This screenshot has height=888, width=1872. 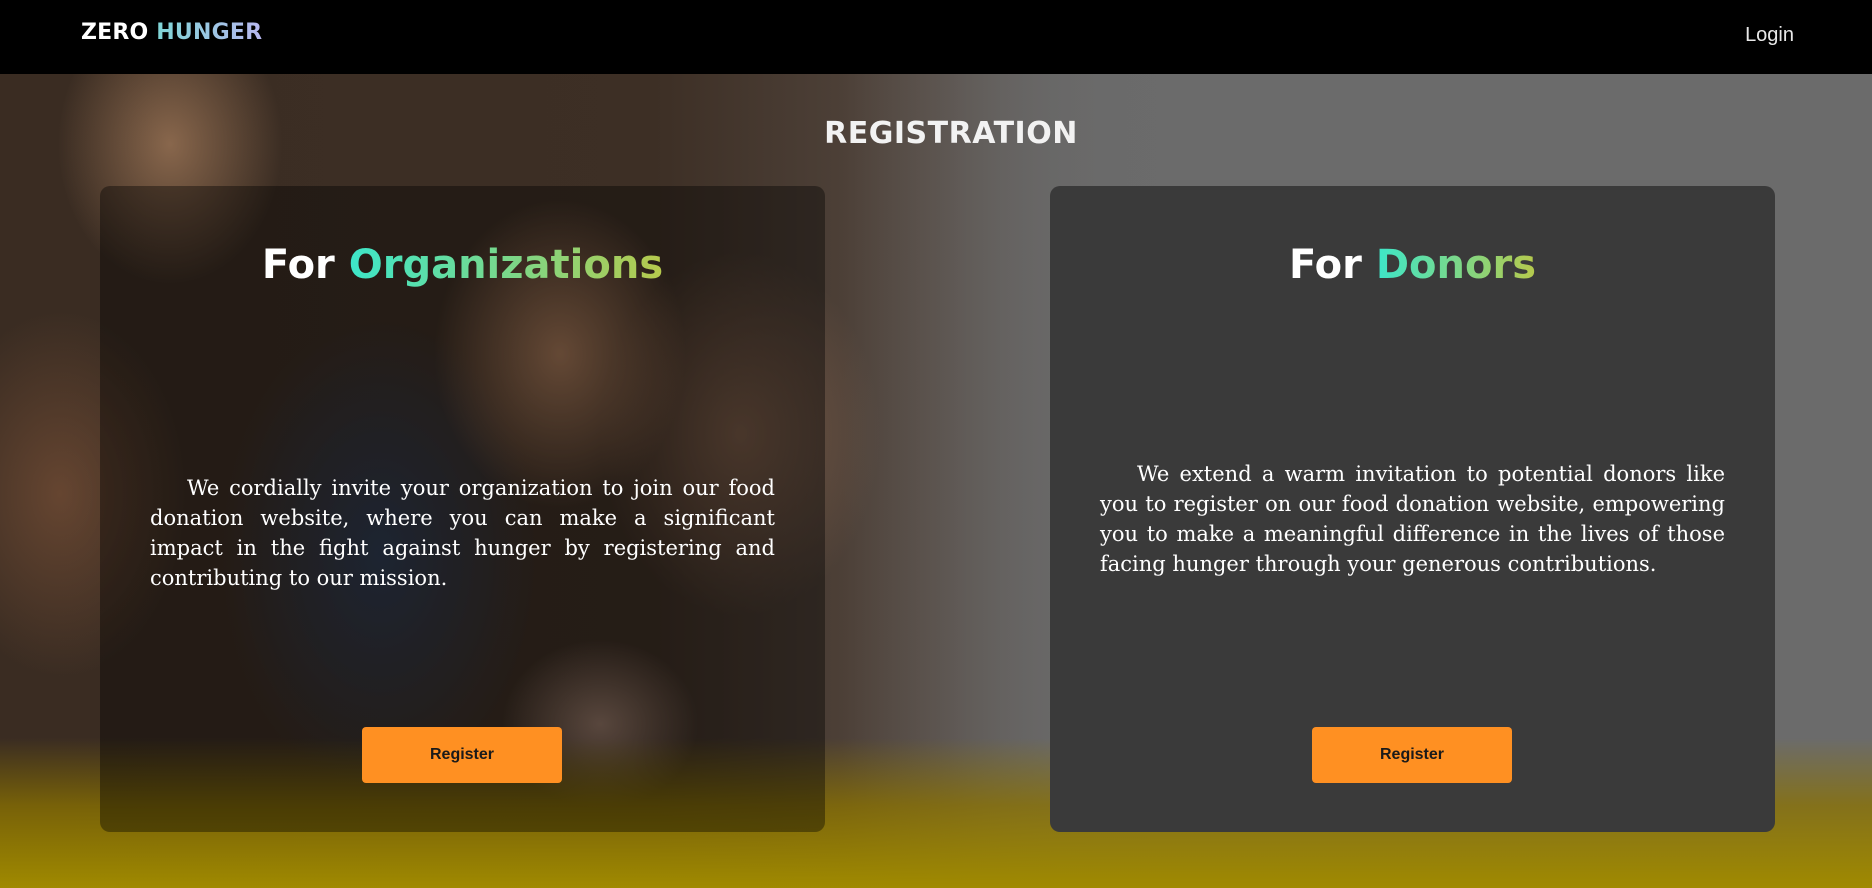 I want to click on brand-word-zero: ZERO, so click(x=115, y=32).